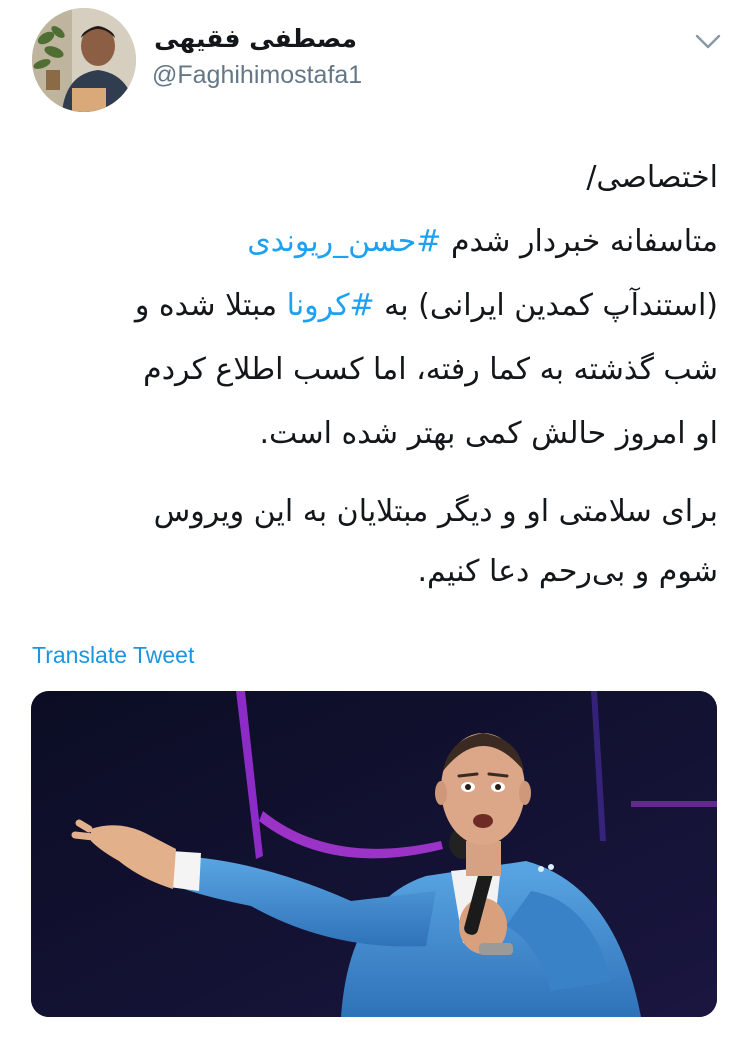 This screenshot has height=1049, width=748. I want to click on author-display-name: مصطفی فقیهی, so click(254, 39).